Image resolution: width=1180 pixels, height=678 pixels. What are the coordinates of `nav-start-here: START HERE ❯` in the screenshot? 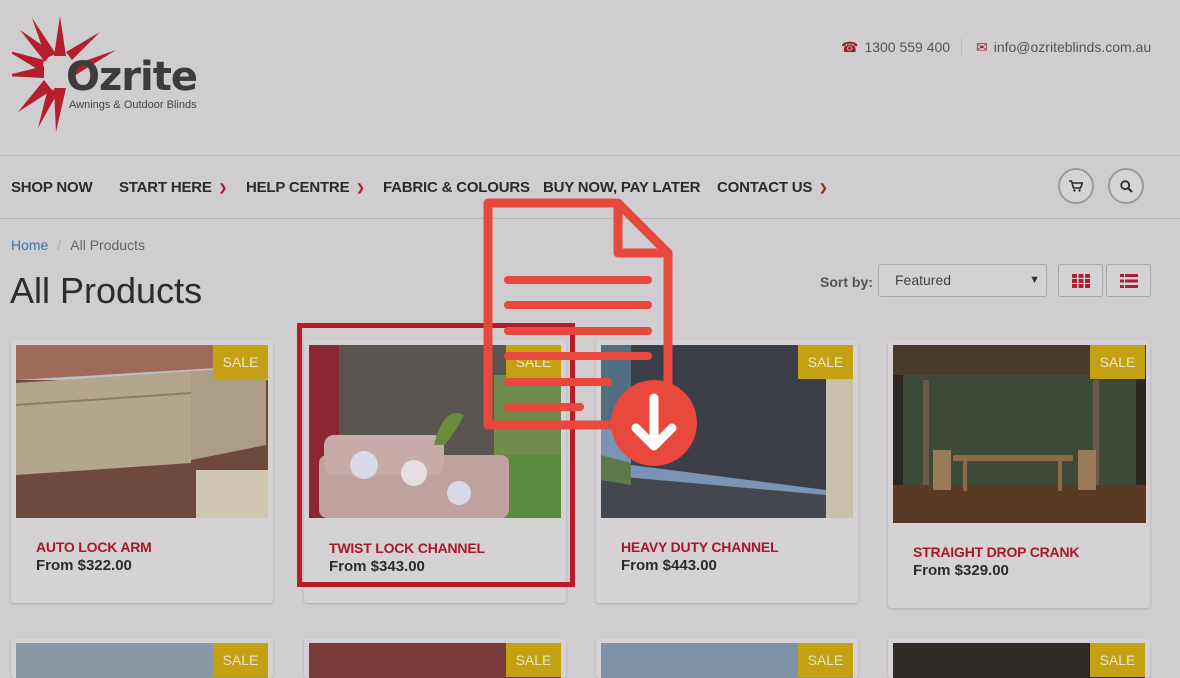 It's located at (173, 187).